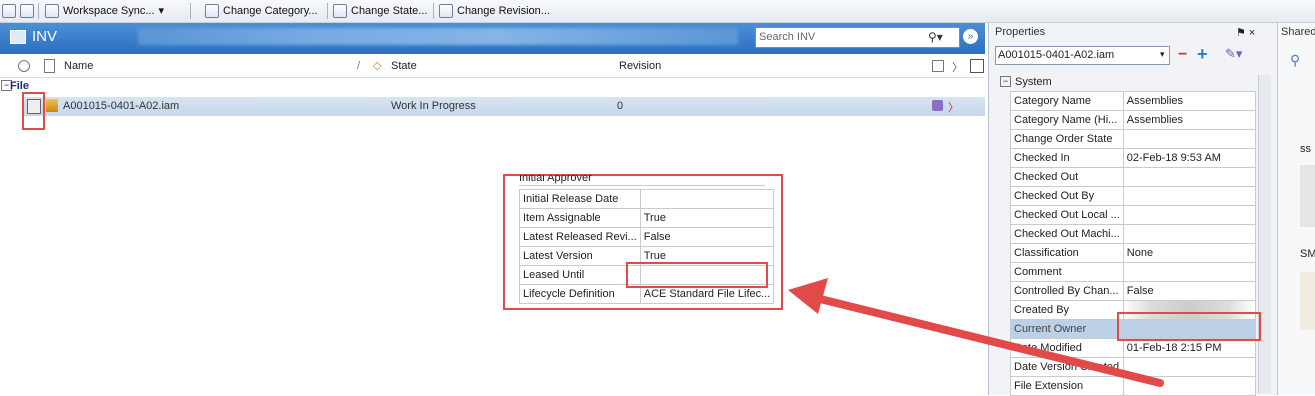  Describe the element at coordinates (340, 10) in the screenshot. I see `state-icon` at that location.